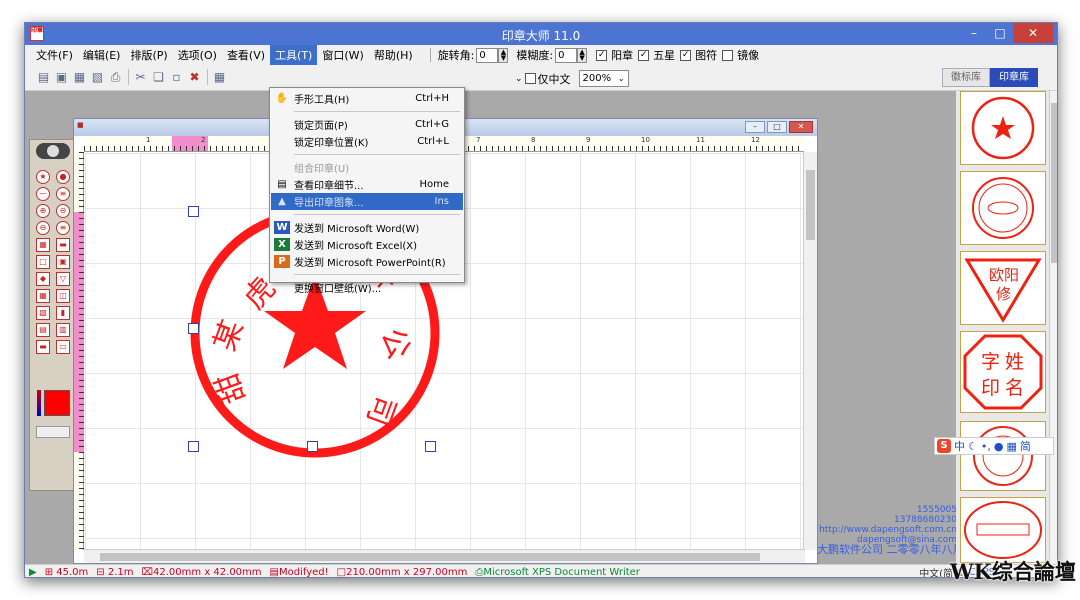 The width and height of the screenshot is (1080, 600). Describe the element at coordinates (959, 446) in the screenshot. I see `ime-chinese-mode: 中` at that location.